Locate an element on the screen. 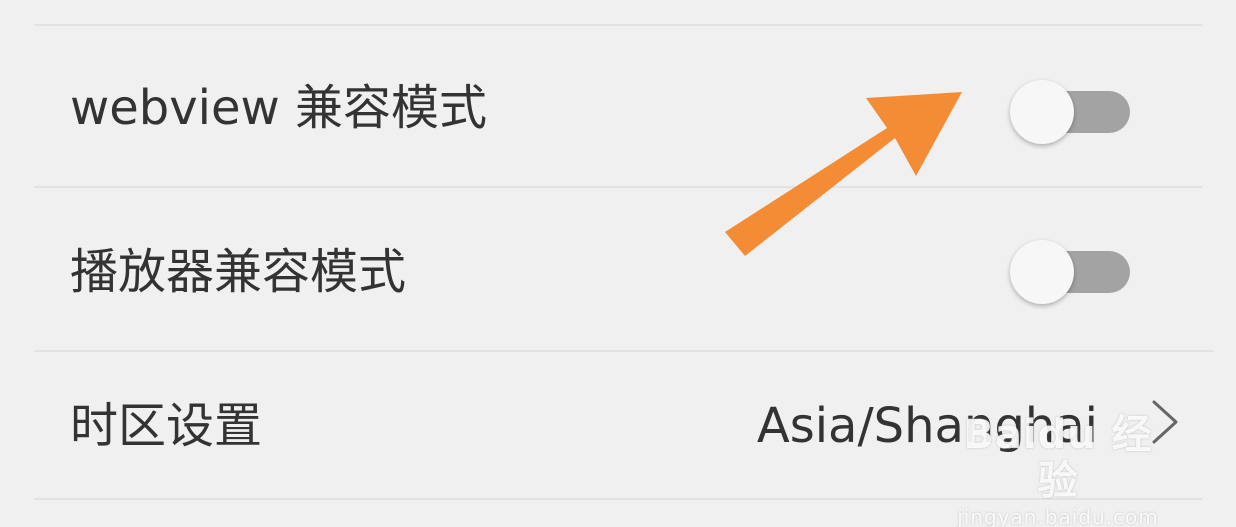 The width and height of the screenshot is (1236, 527). player-compat-toggle is located at coordinates (1070, 272).